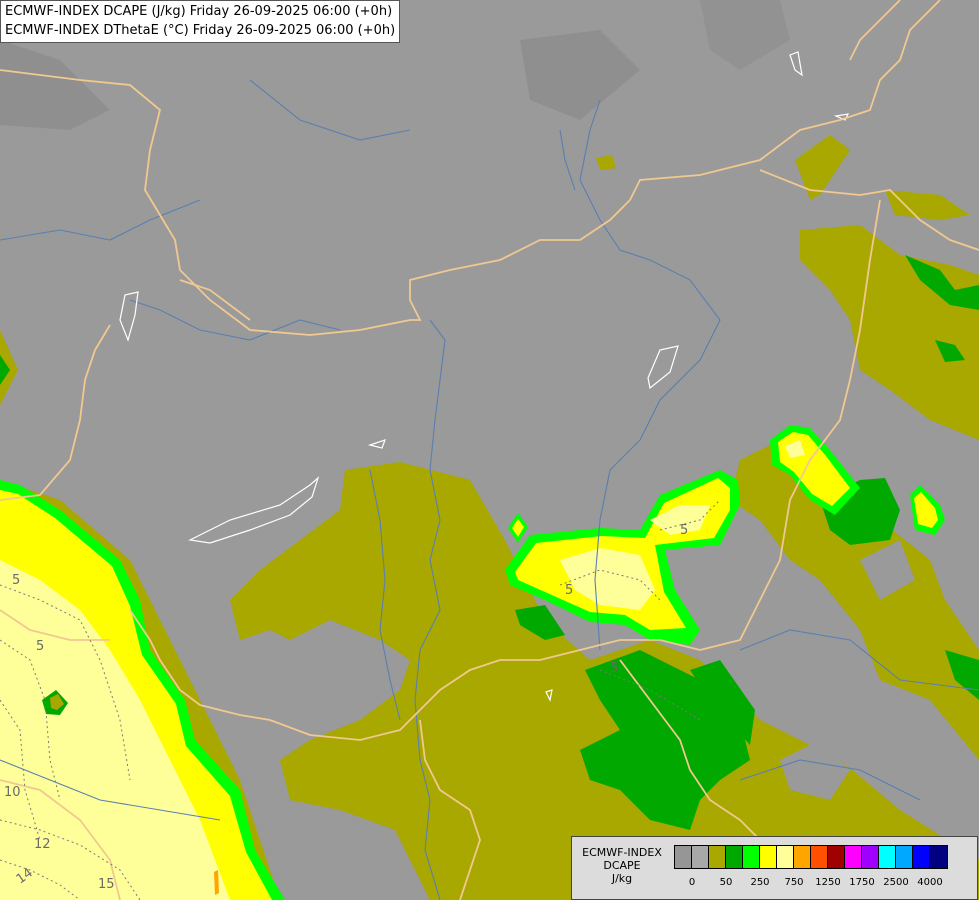 Image resolution: width=979 pixels, height=900 pixels. What do you see at coordinates (692, 882) in the screenshot?
I see `legend-tick-label: 0` at bounding box center [692, 882].